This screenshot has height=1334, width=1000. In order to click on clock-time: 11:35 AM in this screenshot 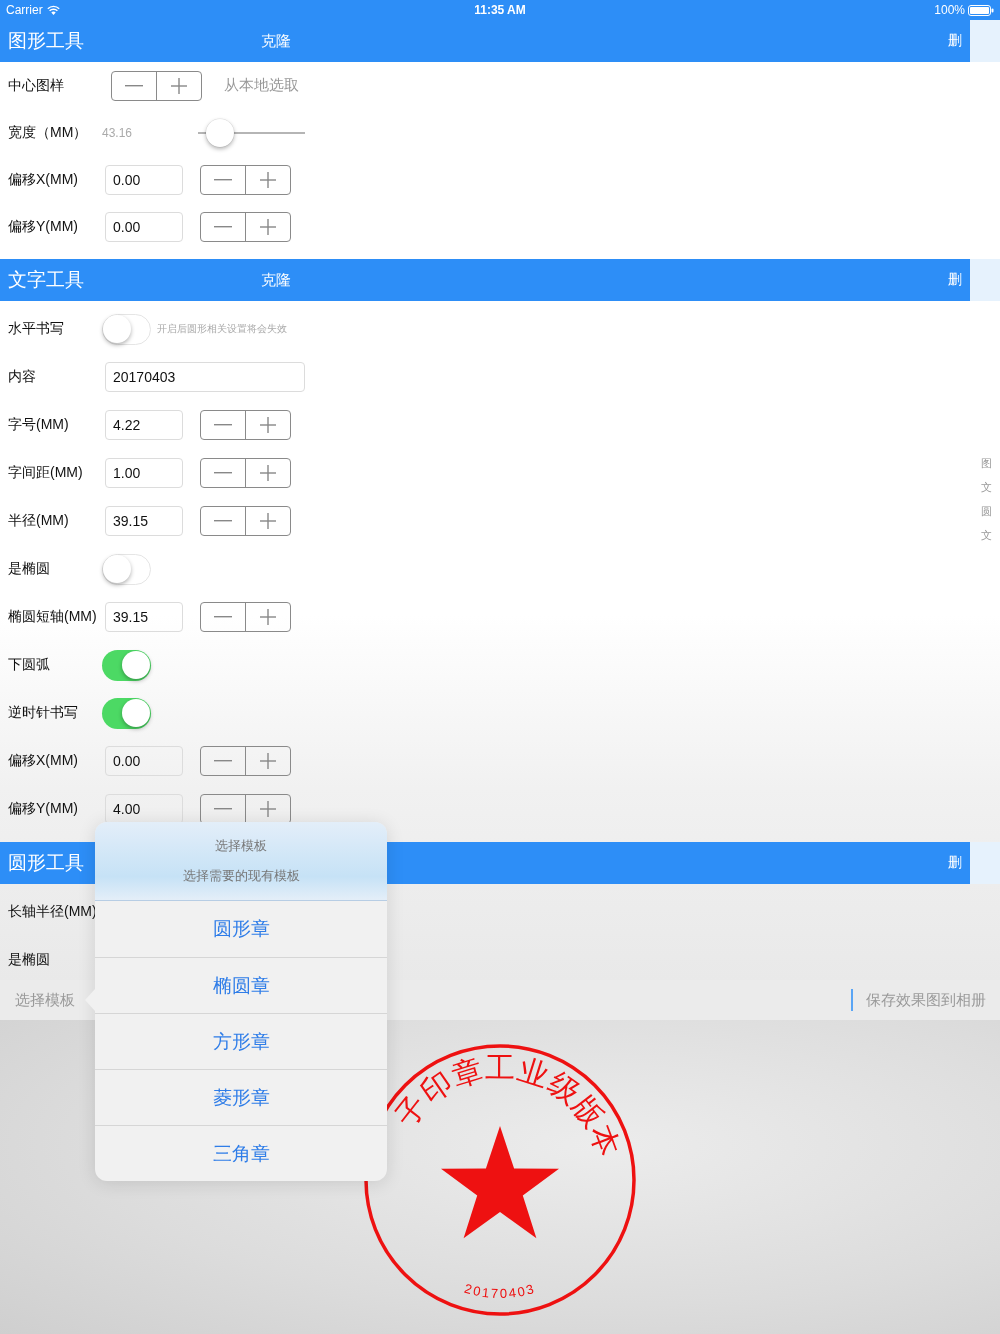, I will do `click(500, 10)`.